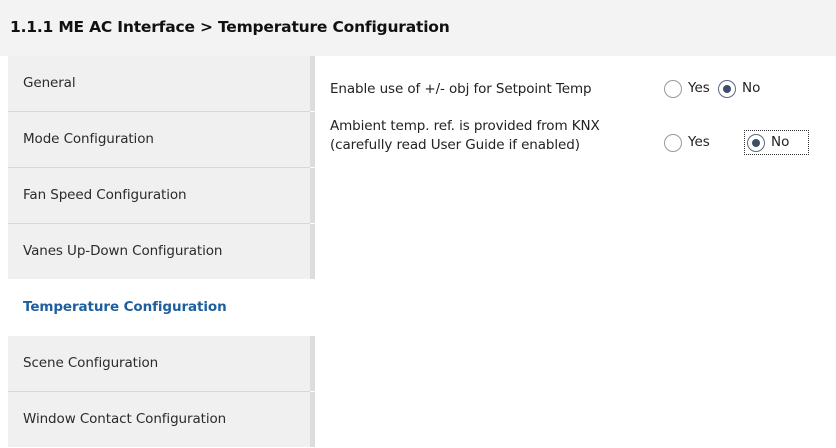 This screenshot has height=448, width=836. I want to click on sidebar-item-scene-configuration: Scene Configuration, so click(161, 363).